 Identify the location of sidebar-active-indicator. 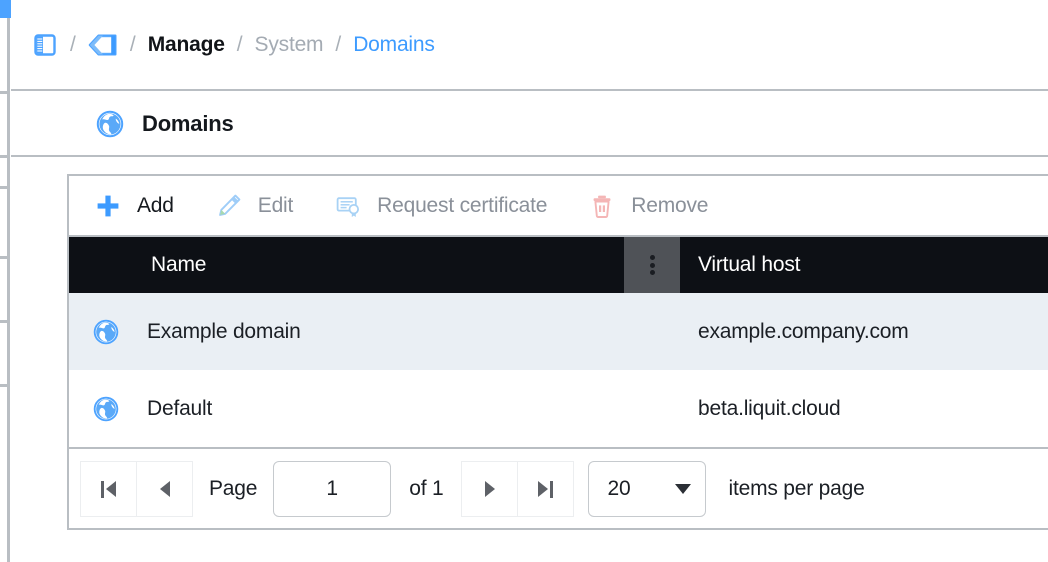
(5, 9).